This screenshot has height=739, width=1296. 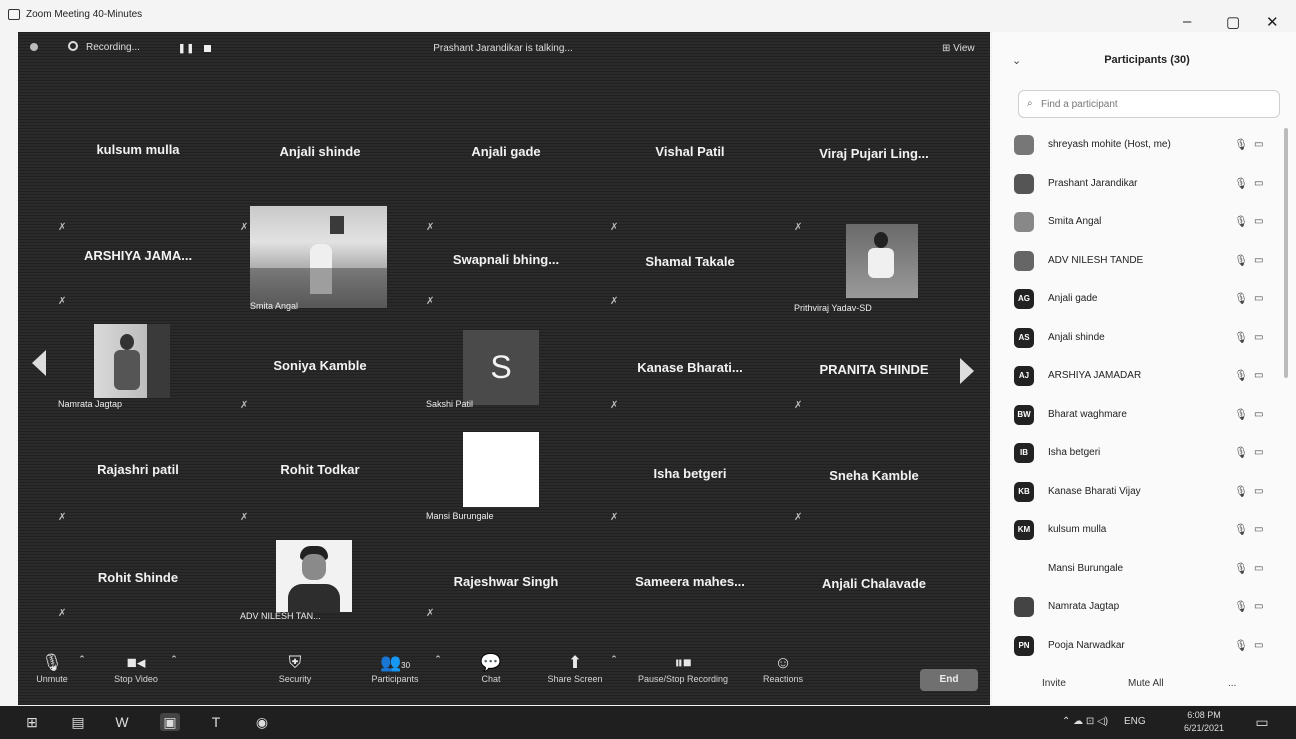 I want to click on participant-row: IB Isha betgeri 🎙 ▭, so click(x=1144, y=453).